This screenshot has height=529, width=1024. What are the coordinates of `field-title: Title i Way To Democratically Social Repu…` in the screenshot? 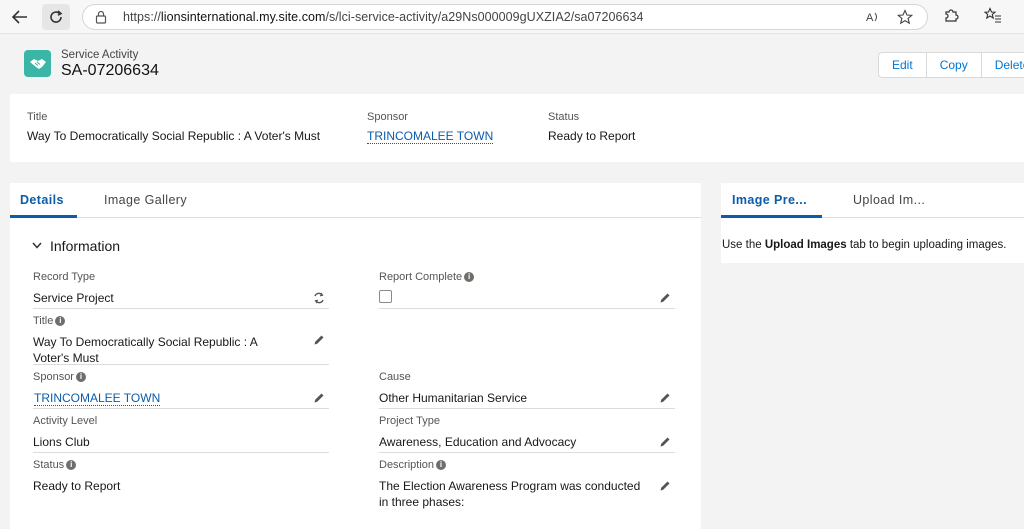 It's located at (181, 340).